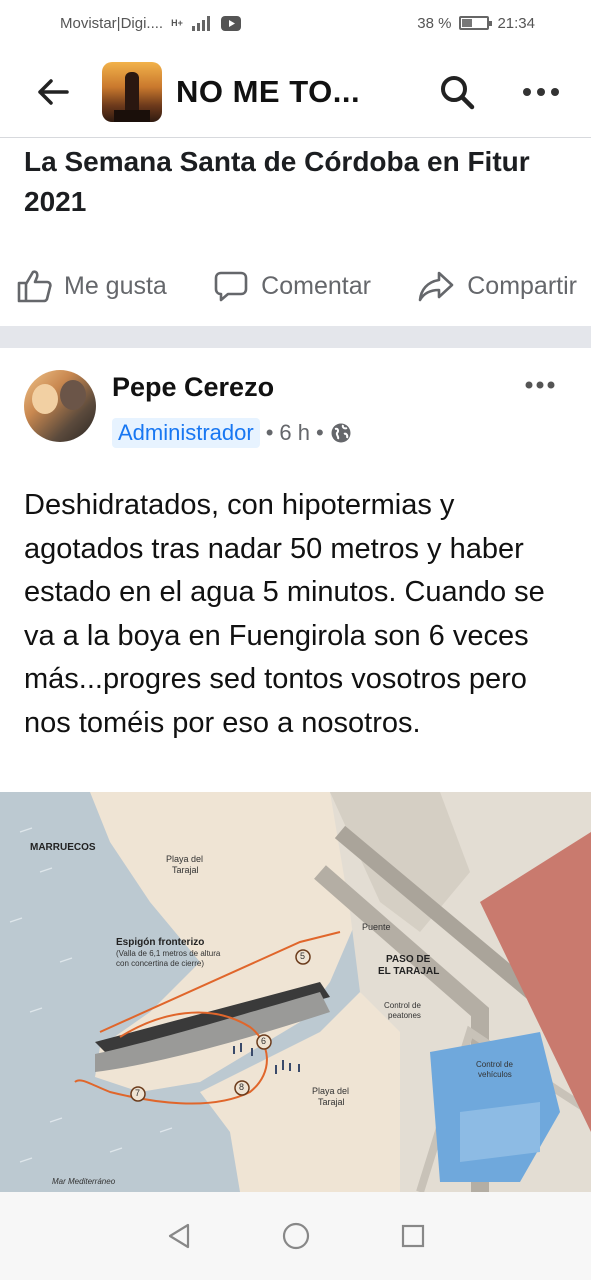 This screenshot has width=591, height=1280. Describe the element at coordinates (331, 1102) in the screenshot. I see `map-label-playa-bottom-2: Tarajal` at that location.